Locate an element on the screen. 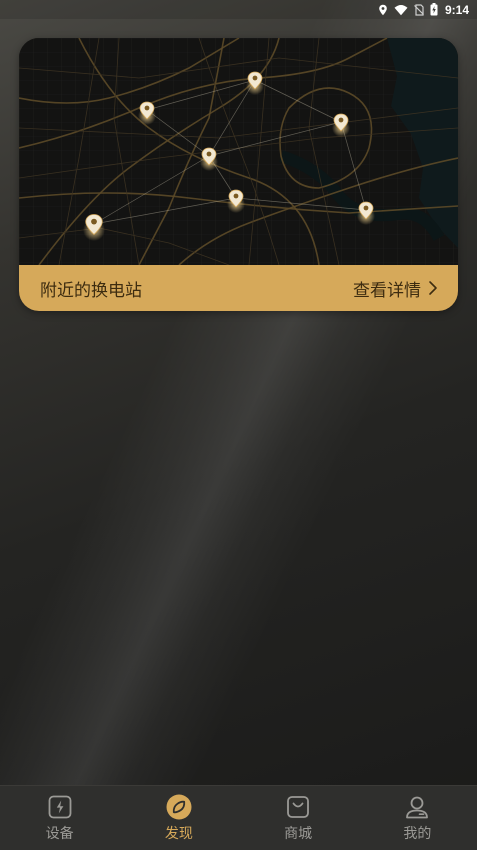 The image size is (477, 850). tab-mall: 商城 is located at coordinates (298, 818).